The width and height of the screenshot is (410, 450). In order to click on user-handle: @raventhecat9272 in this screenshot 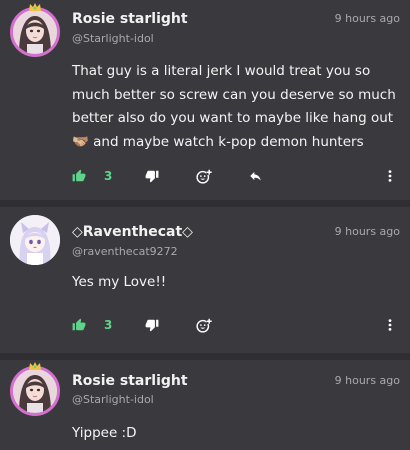, I will do `click(125, 251)`.